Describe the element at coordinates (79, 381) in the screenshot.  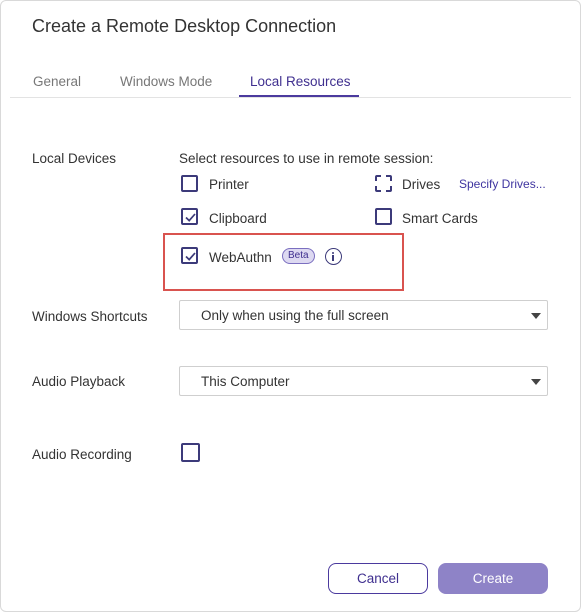
I see `audio-playback-label: Audio Playback` at that location.